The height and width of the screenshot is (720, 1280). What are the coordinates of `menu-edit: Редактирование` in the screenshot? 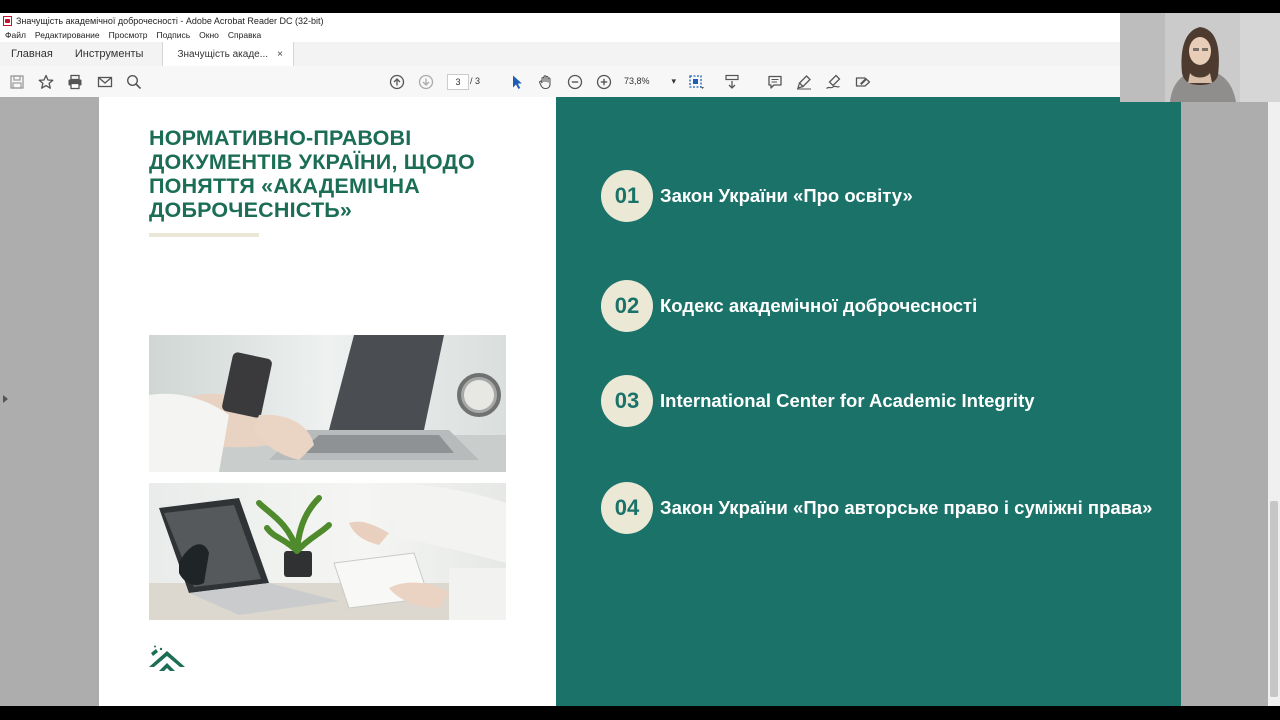 It's located at (67, 35).